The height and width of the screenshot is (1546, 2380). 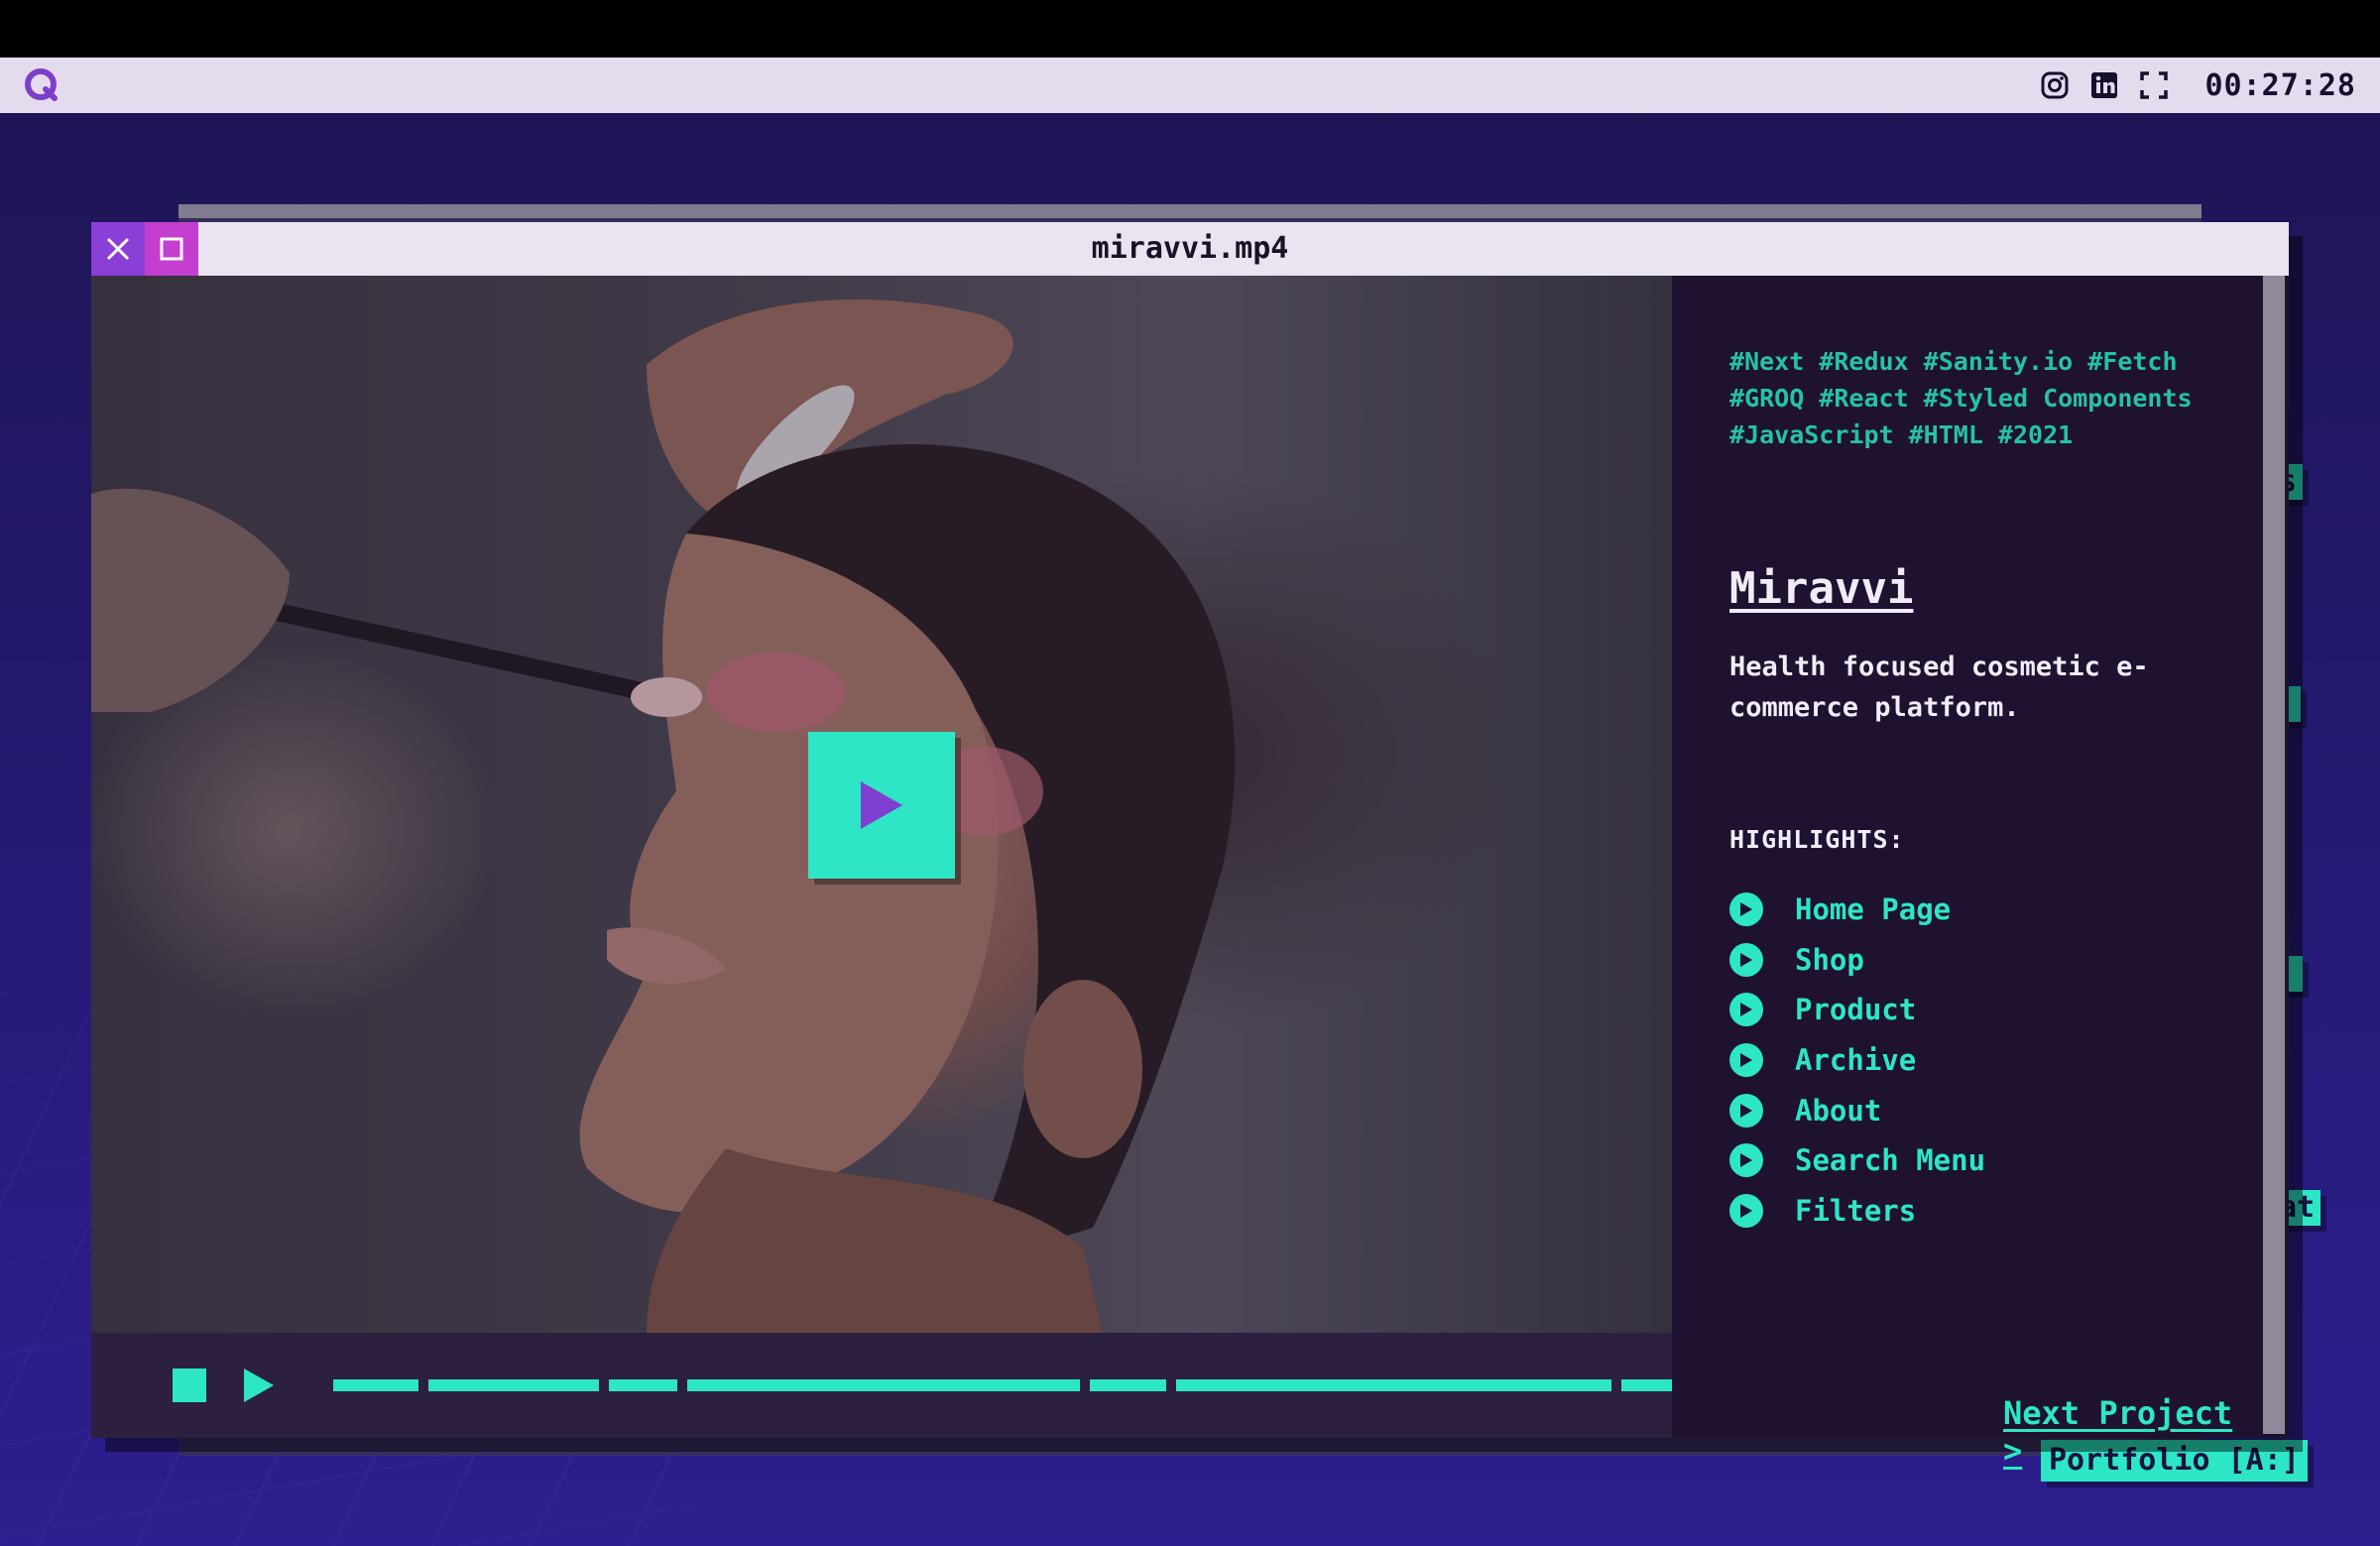 What do you see at coordinates (2104, 85) in the screenshot?
I see `linkedin-icon` at bounding box center [2104, 85].